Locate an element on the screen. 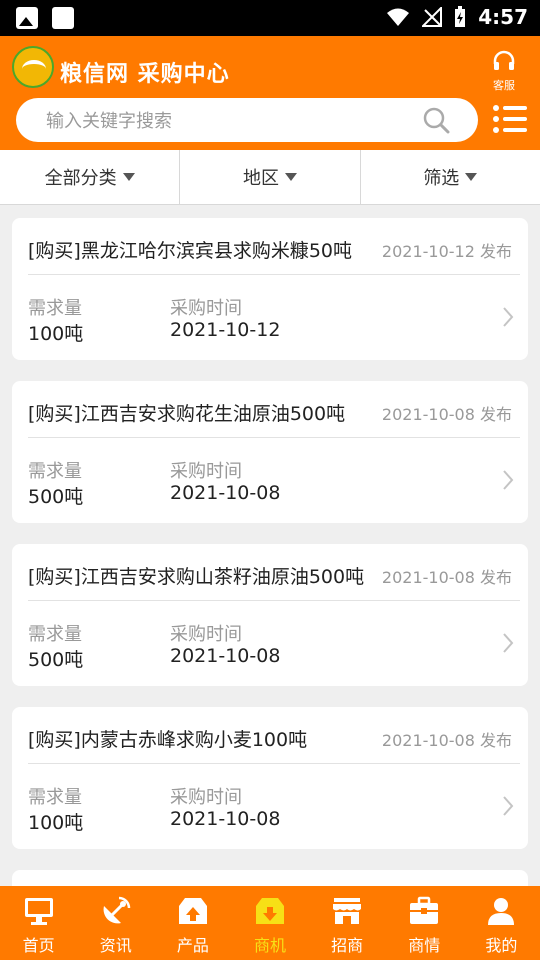 This screenshot has width=540, height=960. page-title: 粮信网 采购中心 is located at coordinates (145, 74).